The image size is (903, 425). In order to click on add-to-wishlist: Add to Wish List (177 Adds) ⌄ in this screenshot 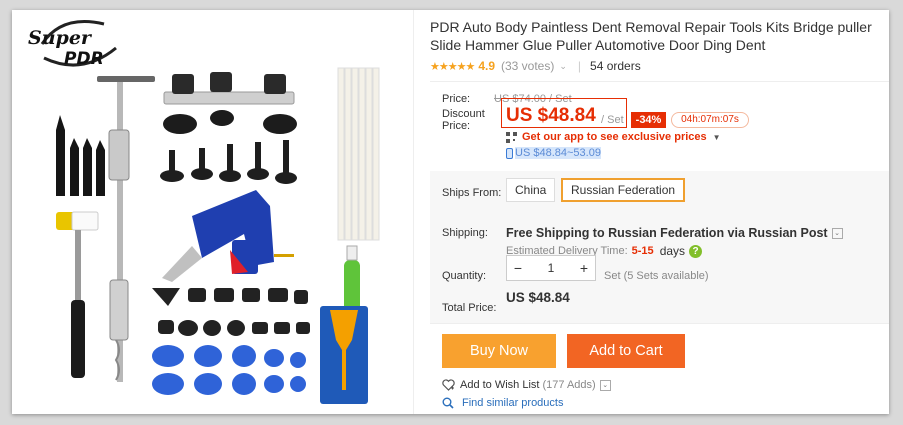, I will do `click(526, 385)`.